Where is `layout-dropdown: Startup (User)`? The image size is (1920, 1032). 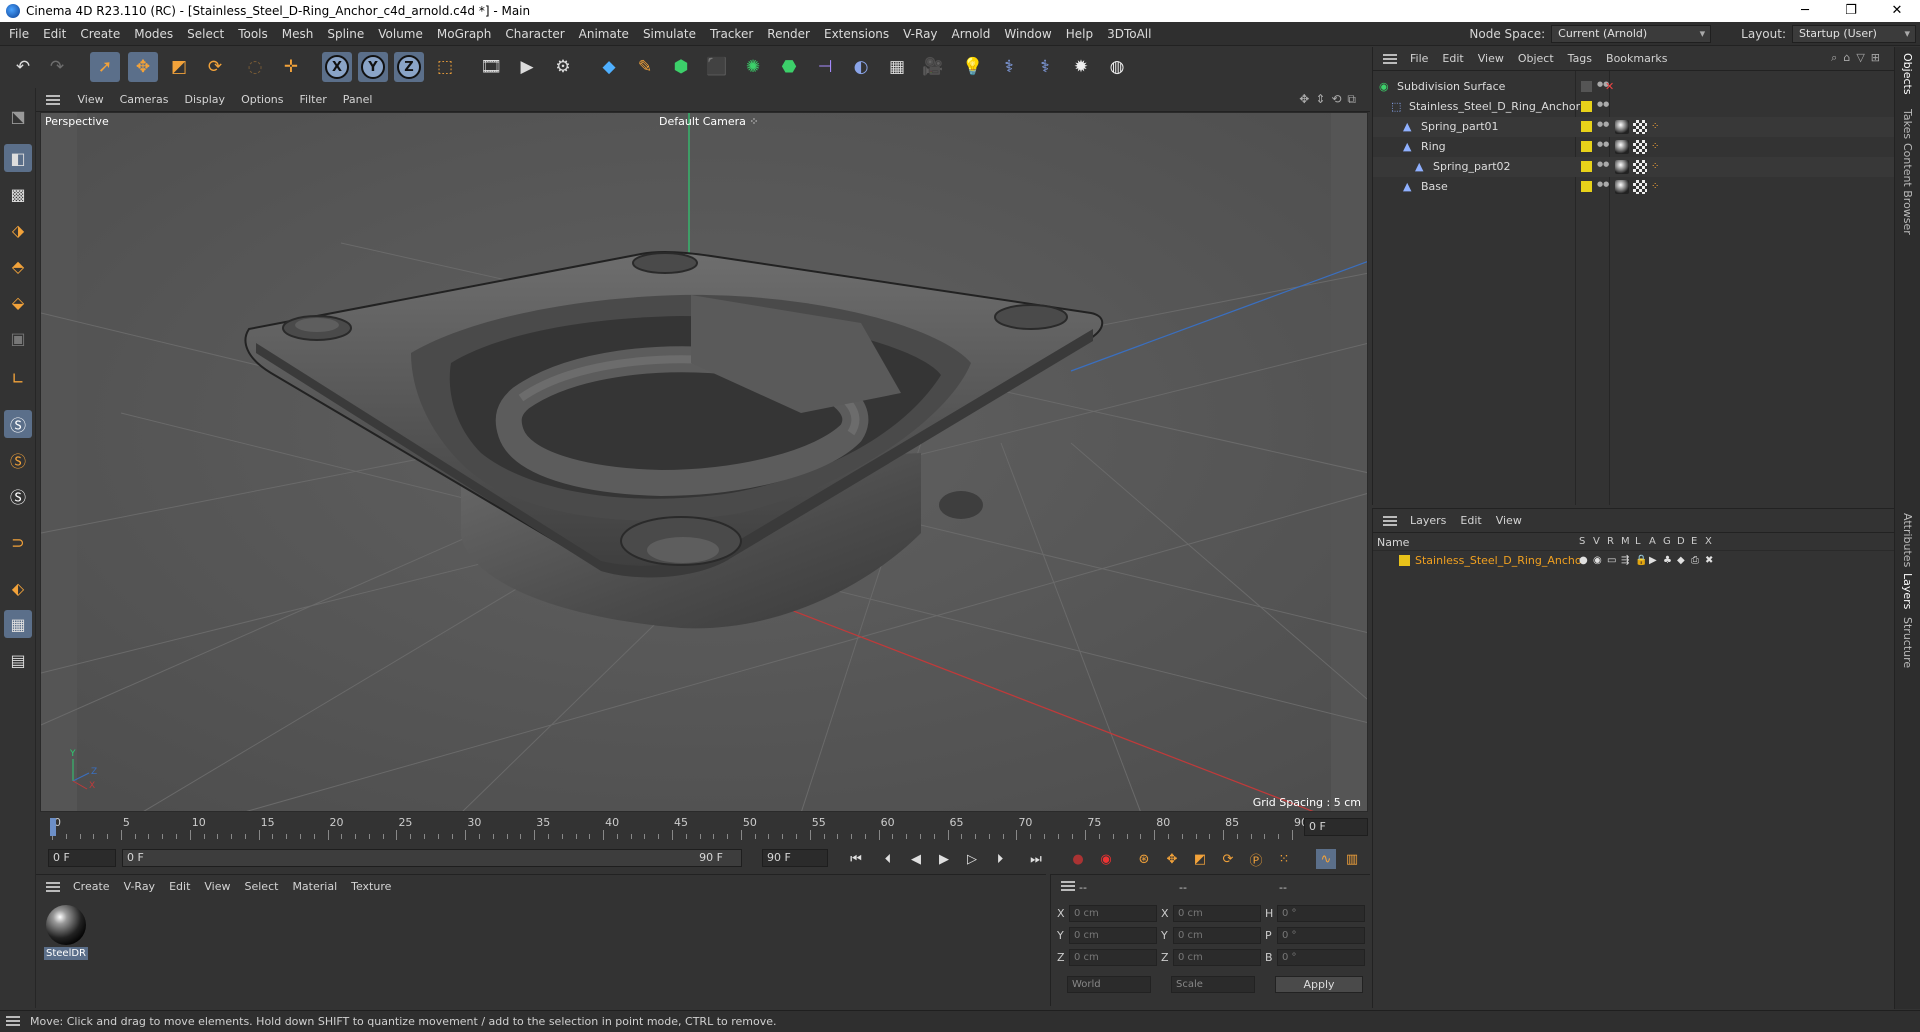
layout-dropdown: Startup (User) is located at coordinates (1854, 34).